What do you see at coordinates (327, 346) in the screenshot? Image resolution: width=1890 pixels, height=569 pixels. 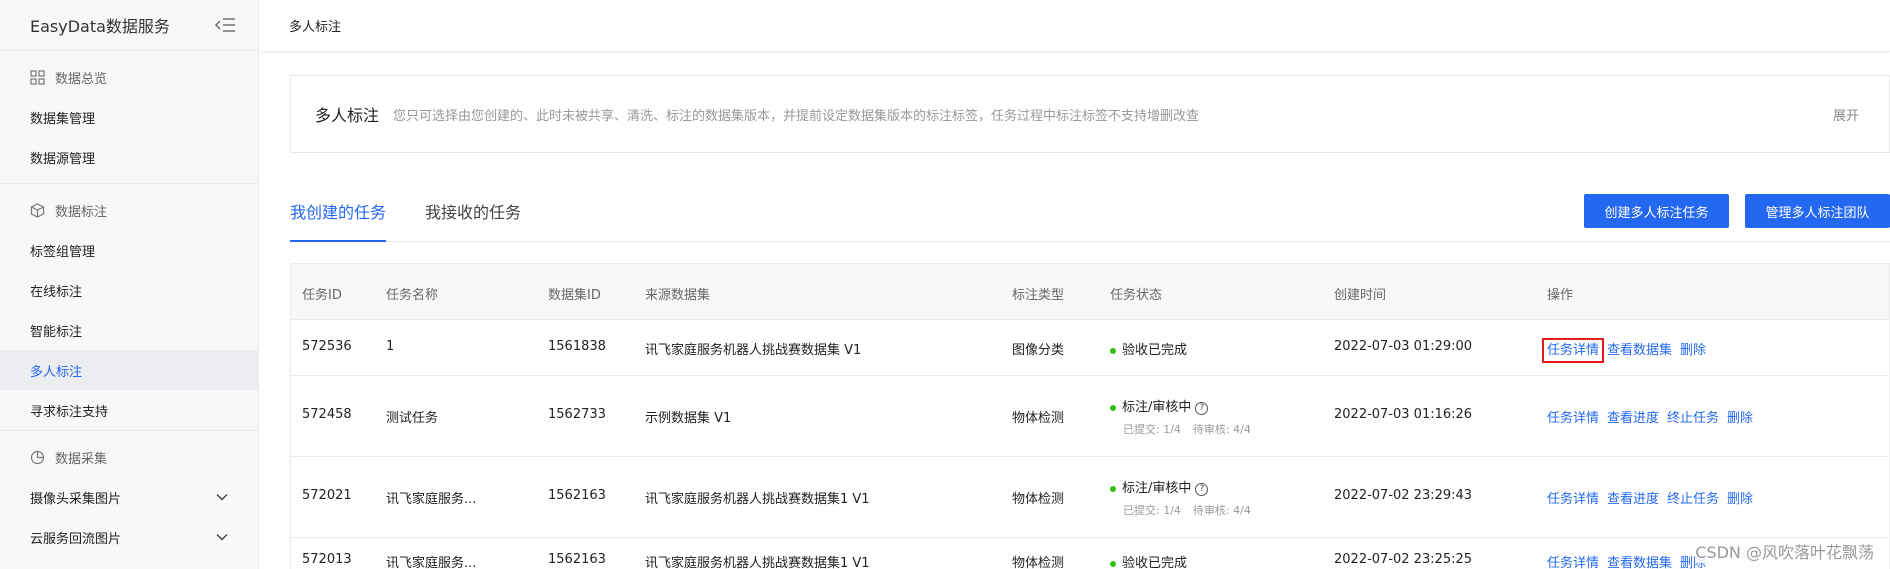 I see `task-id: 572536` at bounding box center [327, 346].